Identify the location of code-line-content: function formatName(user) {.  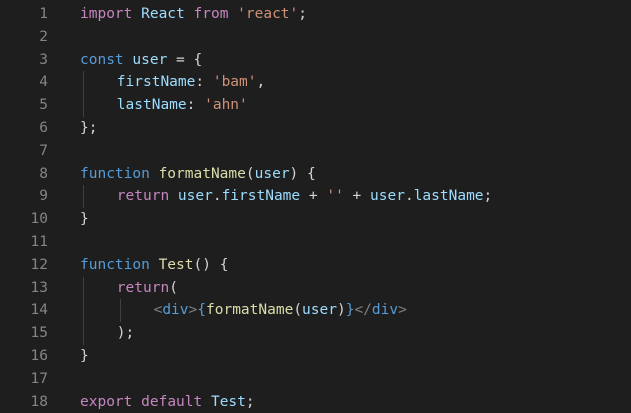
(198, 174).